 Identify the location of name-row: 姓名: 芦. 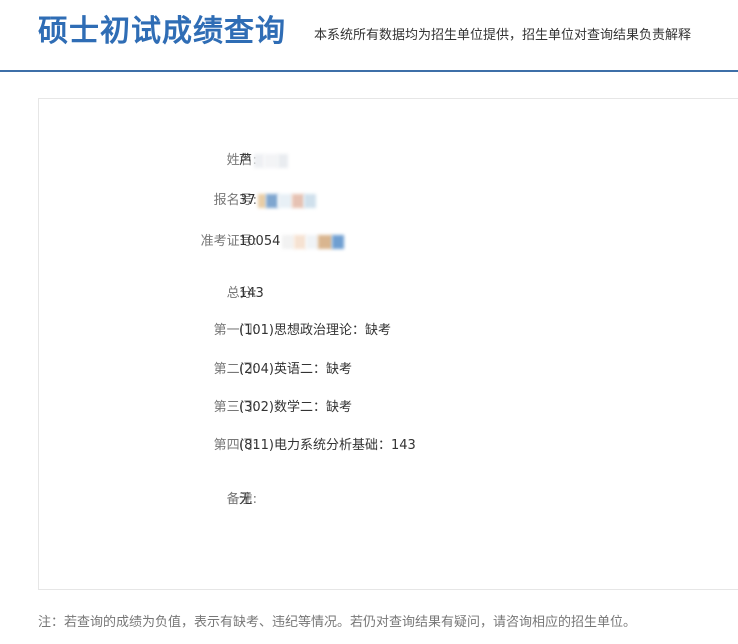
(388, 161).